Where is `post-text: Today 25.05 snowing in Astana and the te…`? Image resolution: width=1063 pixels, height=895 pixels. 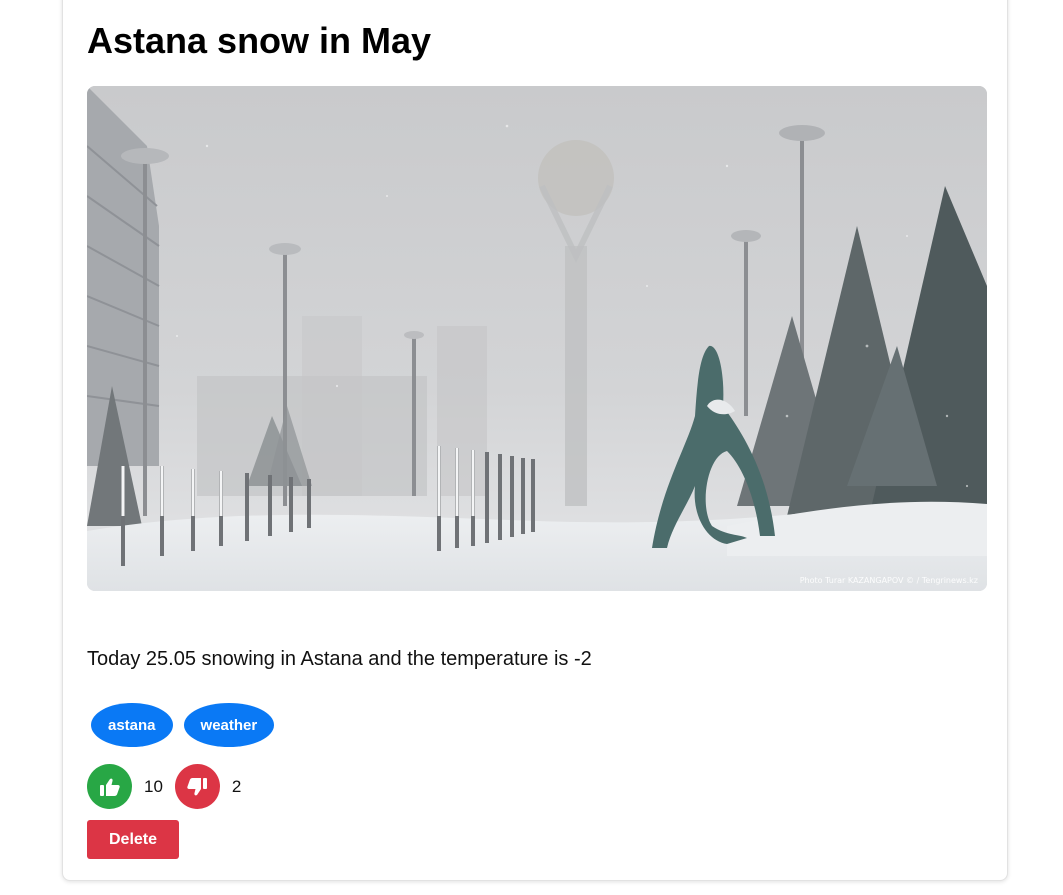
post-text: Today 25.05 snowing in Astana and the te… is located at coordinates (339, 659).